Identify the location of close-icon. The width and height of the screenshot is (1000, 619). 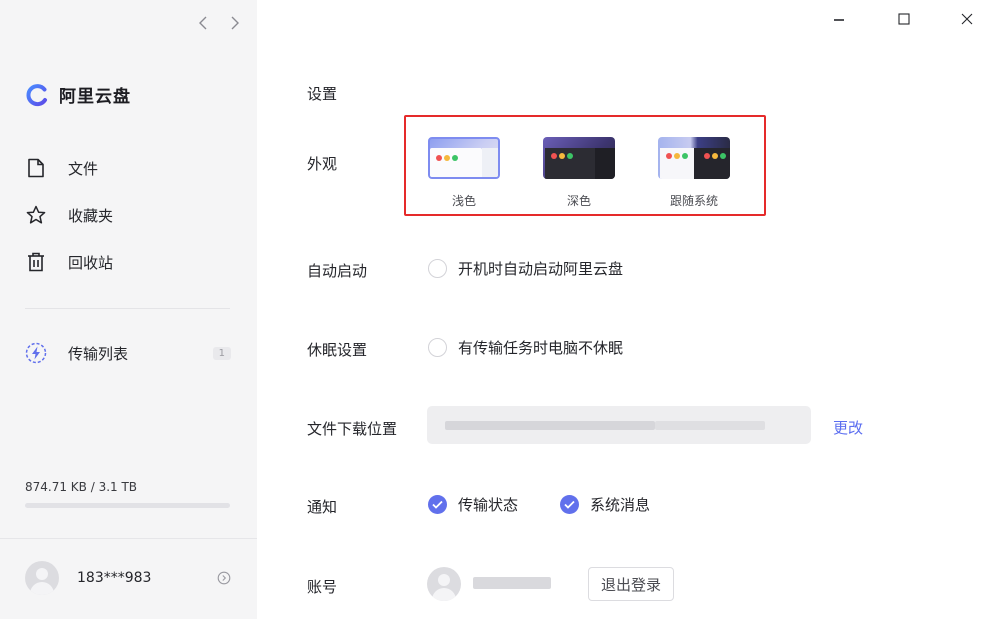
(967, 19).